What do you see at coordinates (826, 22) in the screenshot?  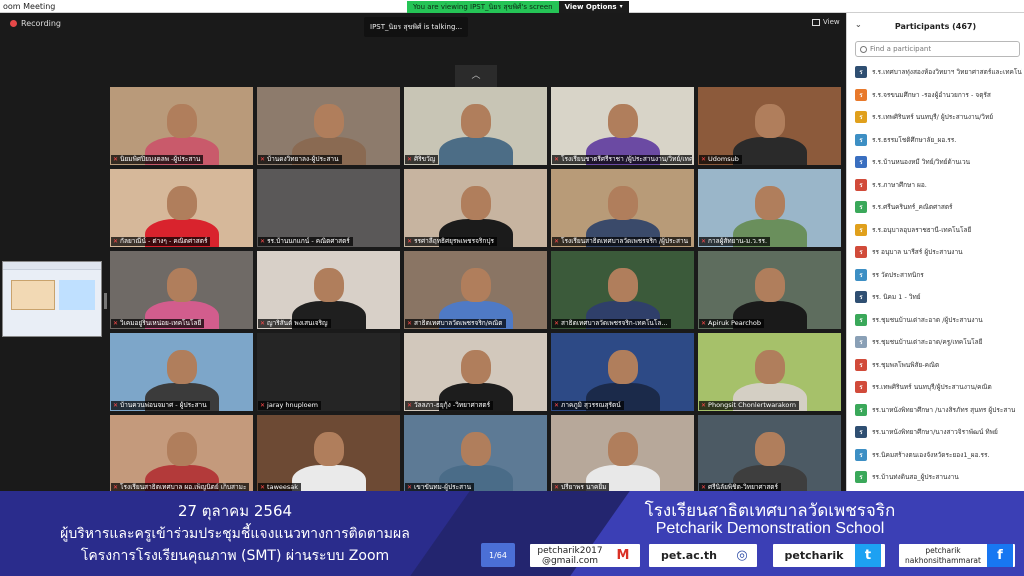 I see `view-button: View` at bounding box center [826, 22].